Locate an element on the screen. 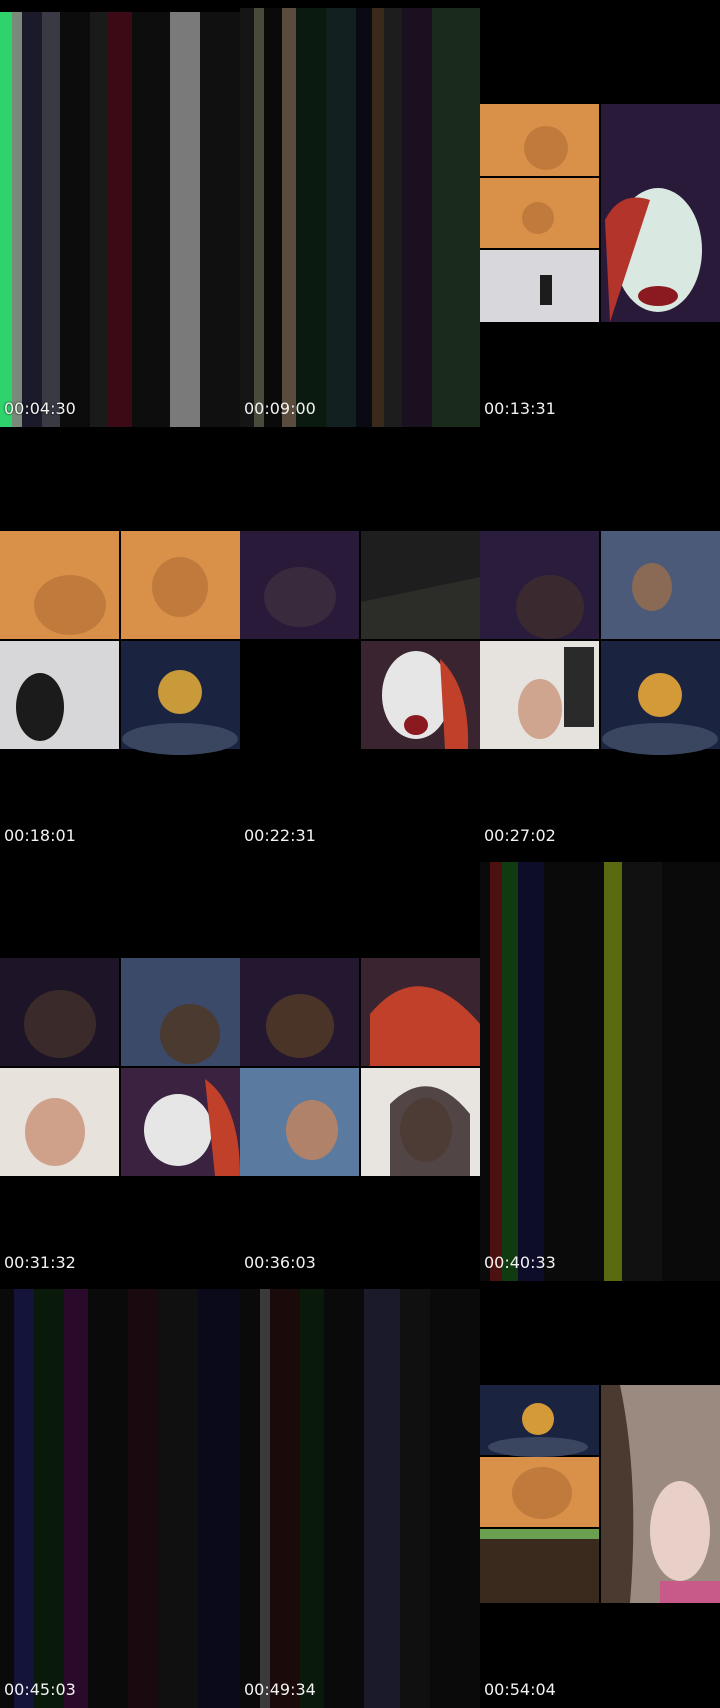 Image resolution: width=720 pixels, height=1708 pixels. timestamp-label: 00:45:03 is located at coordinates (40, 1689).